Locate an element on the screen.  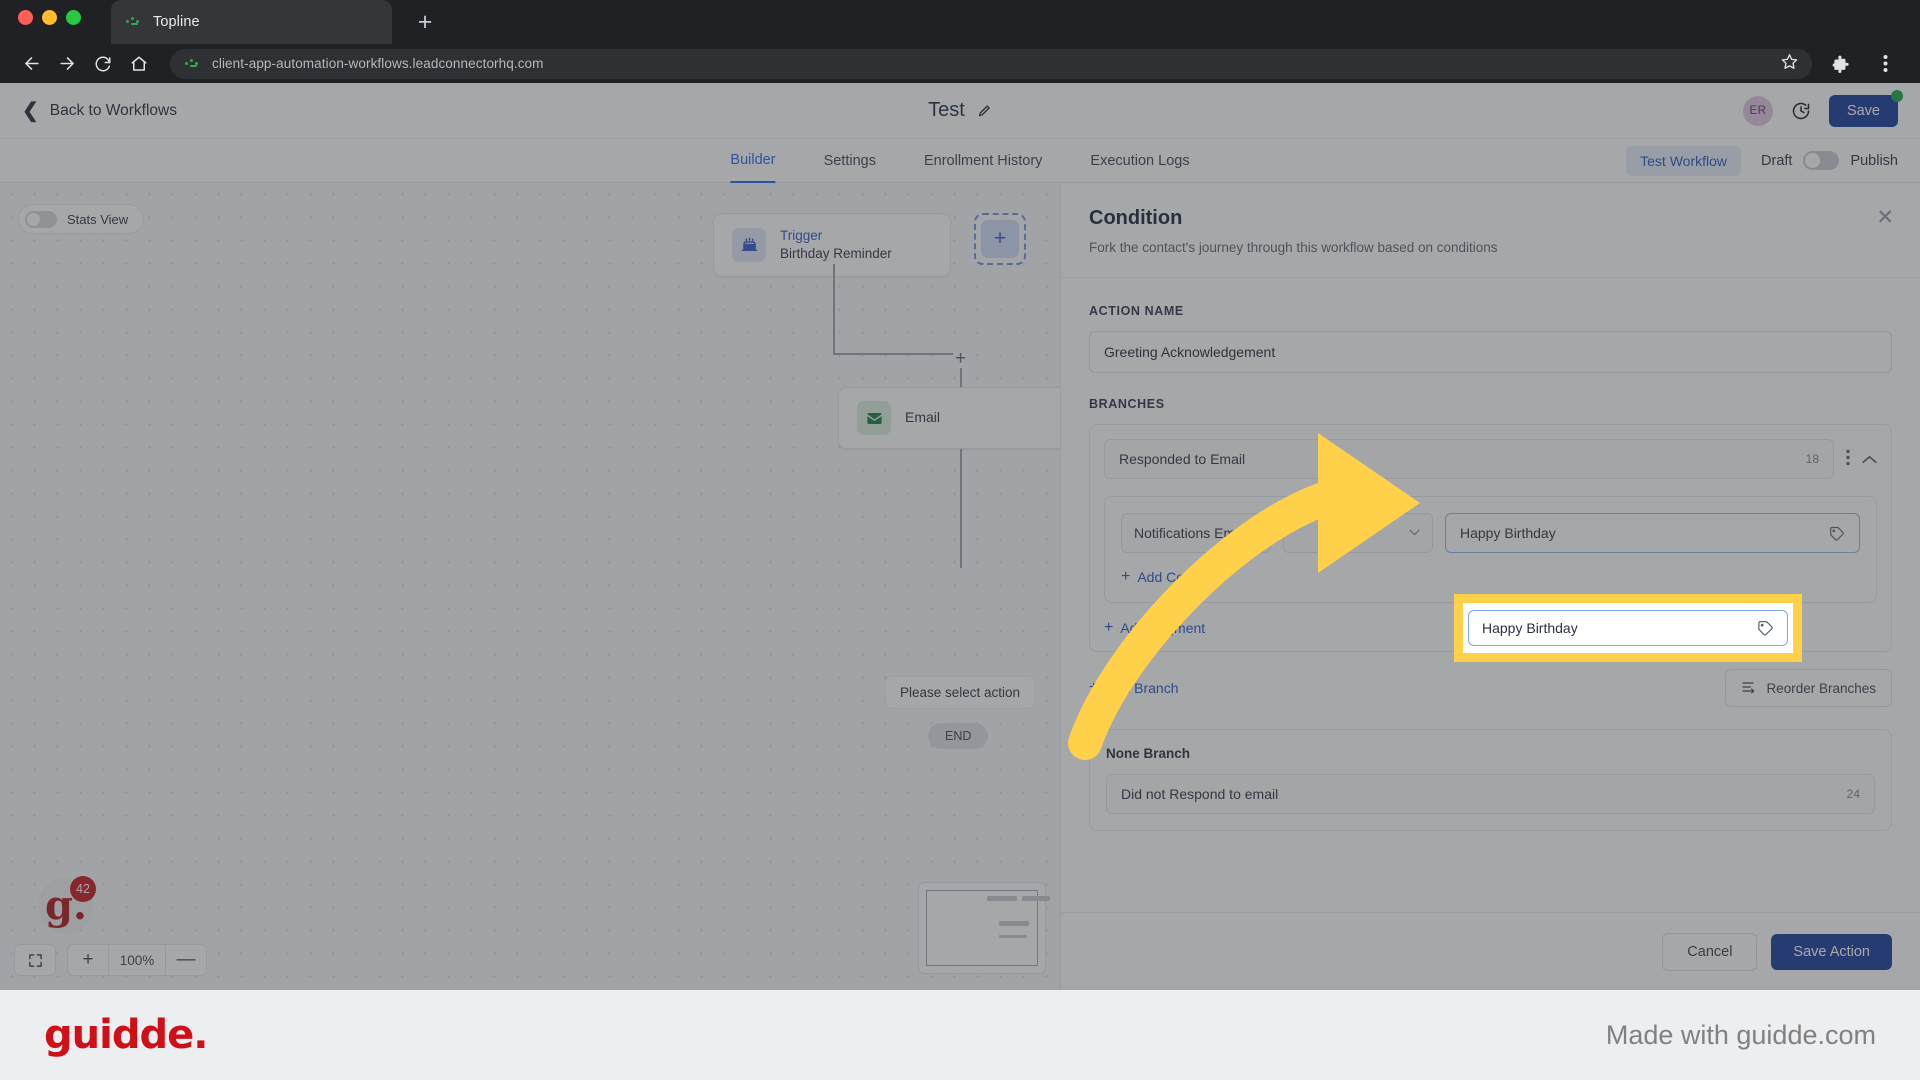
tab-settings: Settings is located at coordinates (850, 161).